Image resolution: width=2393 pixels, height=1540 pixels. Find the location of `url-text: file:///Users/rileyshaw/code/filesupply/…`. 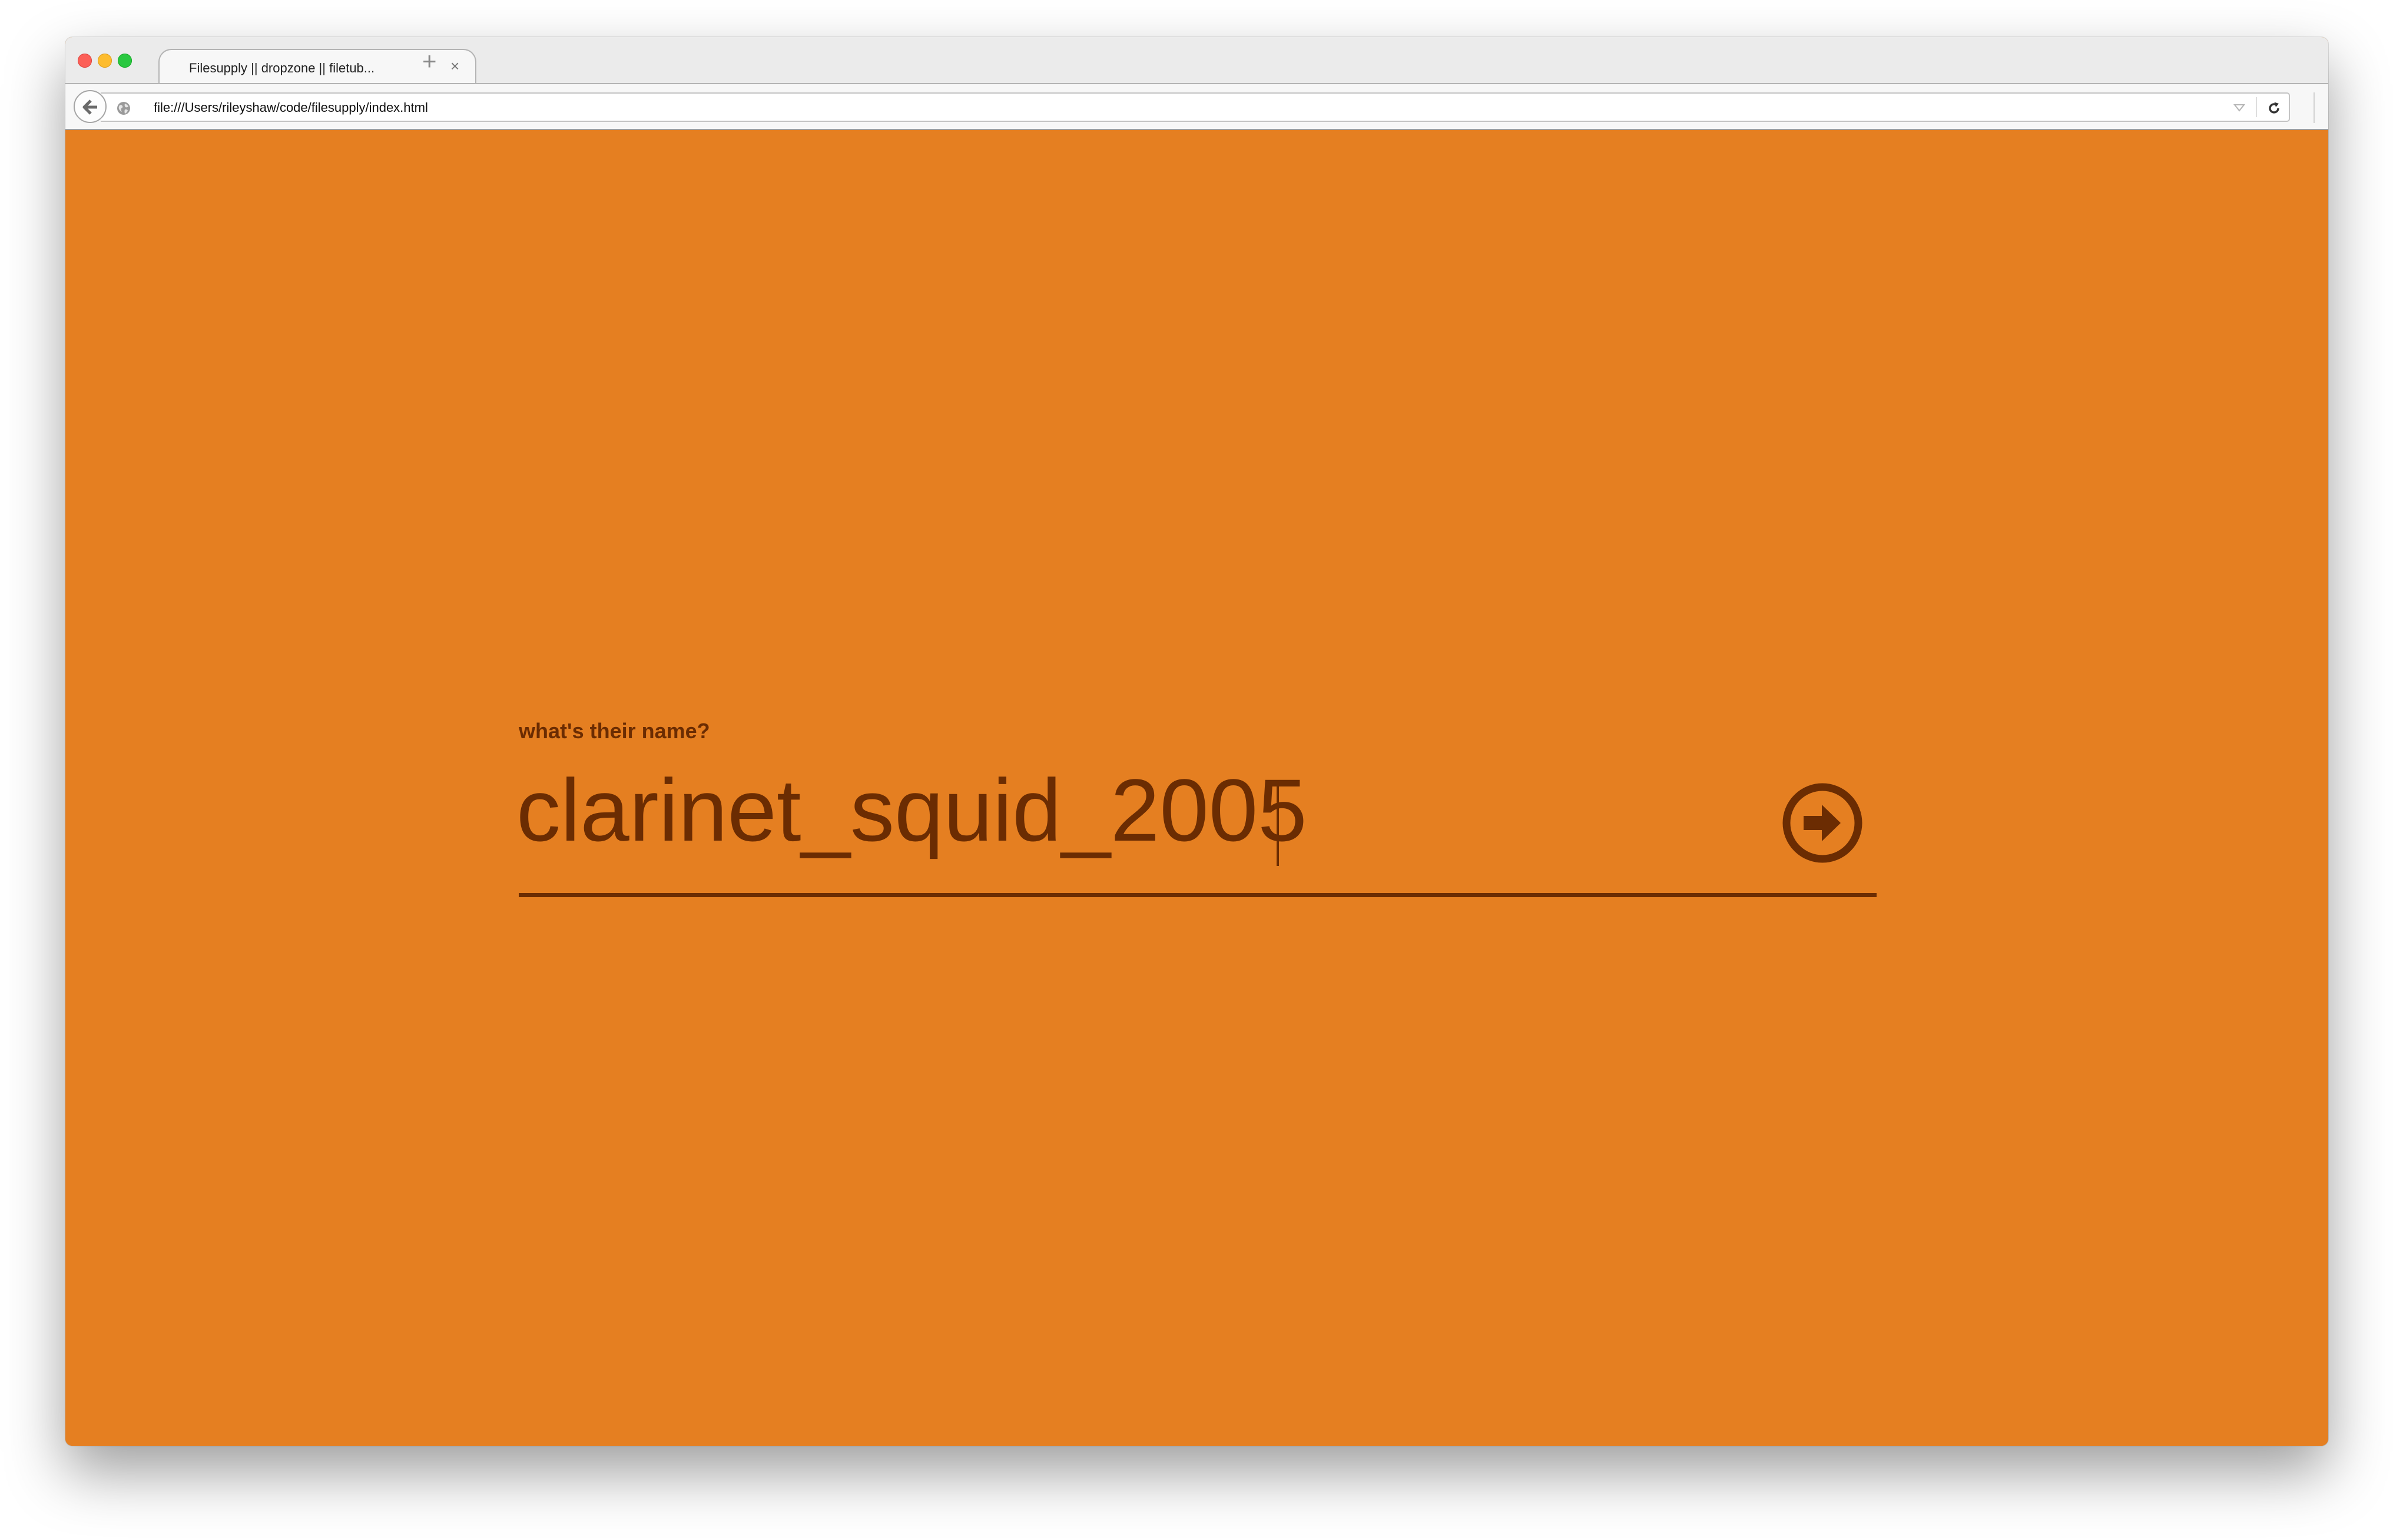

url-text: file:///Users/rileyshaw/code/filesupply/… is located at coordinates (291, 107).